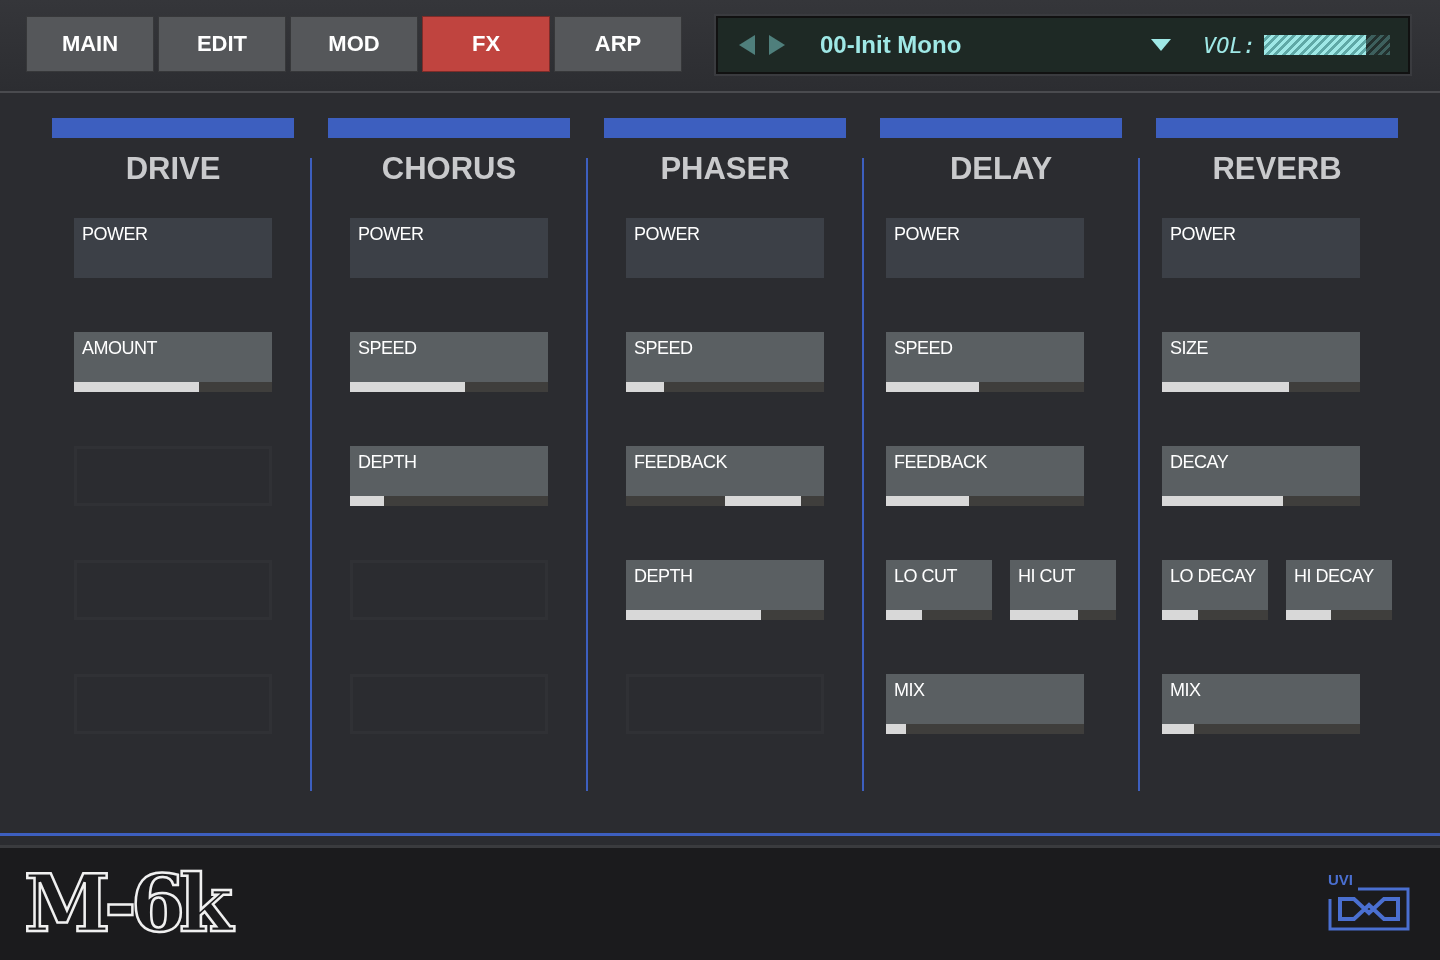 The width and height of the screenshot is (1440, 960). What do you see at coordinates (1277, 168) in the screenshot?
I see `module-title: REVERB` at bounding box center [1277, 168].